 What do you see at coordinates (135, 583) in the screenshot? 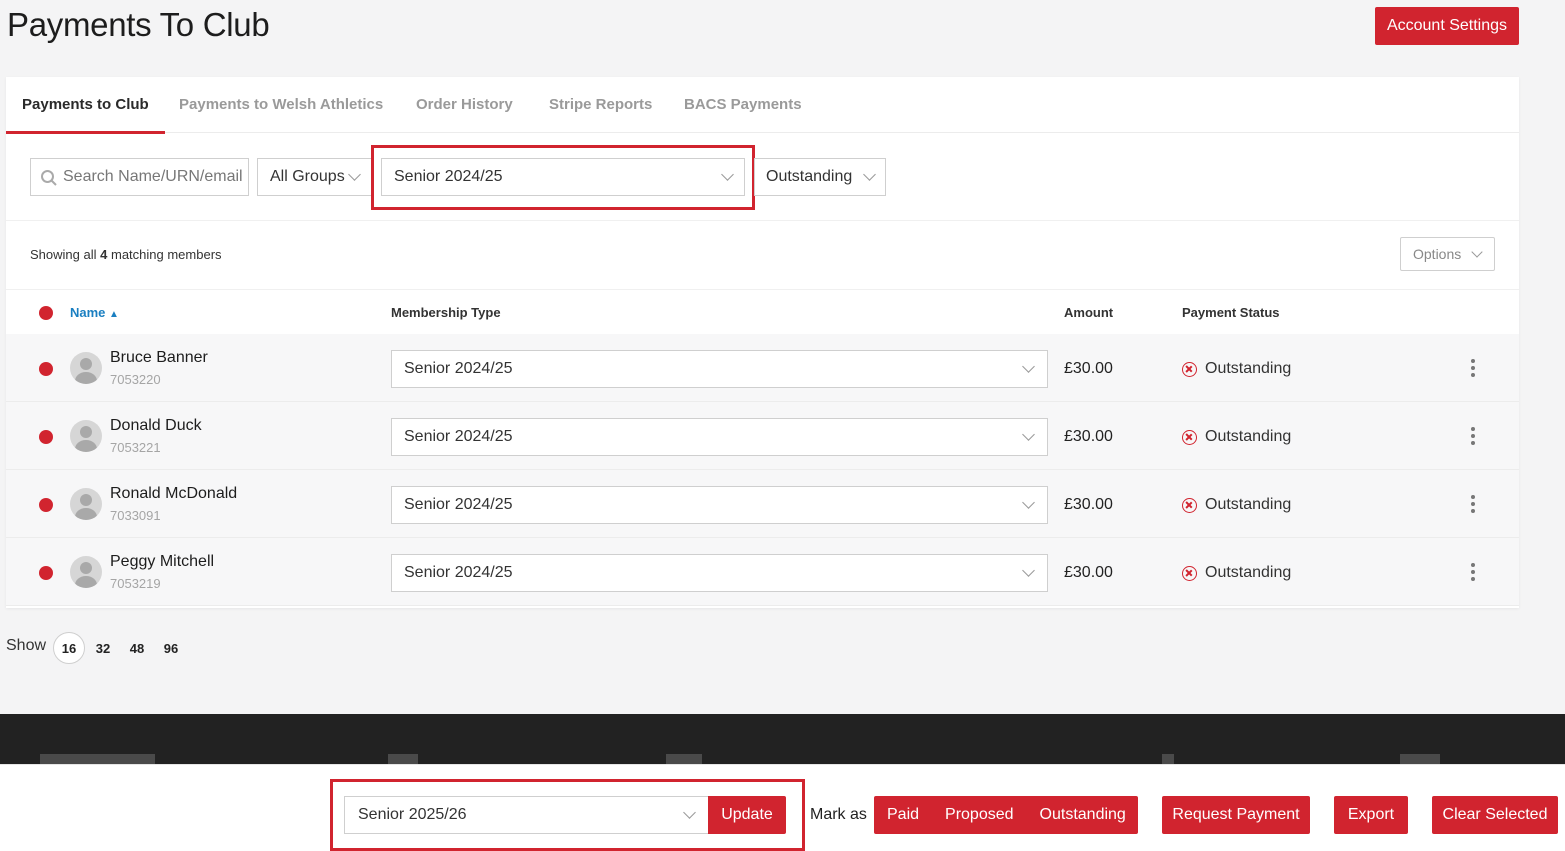
I see `member-urn: 7053219` at bounding box center [135, 583].